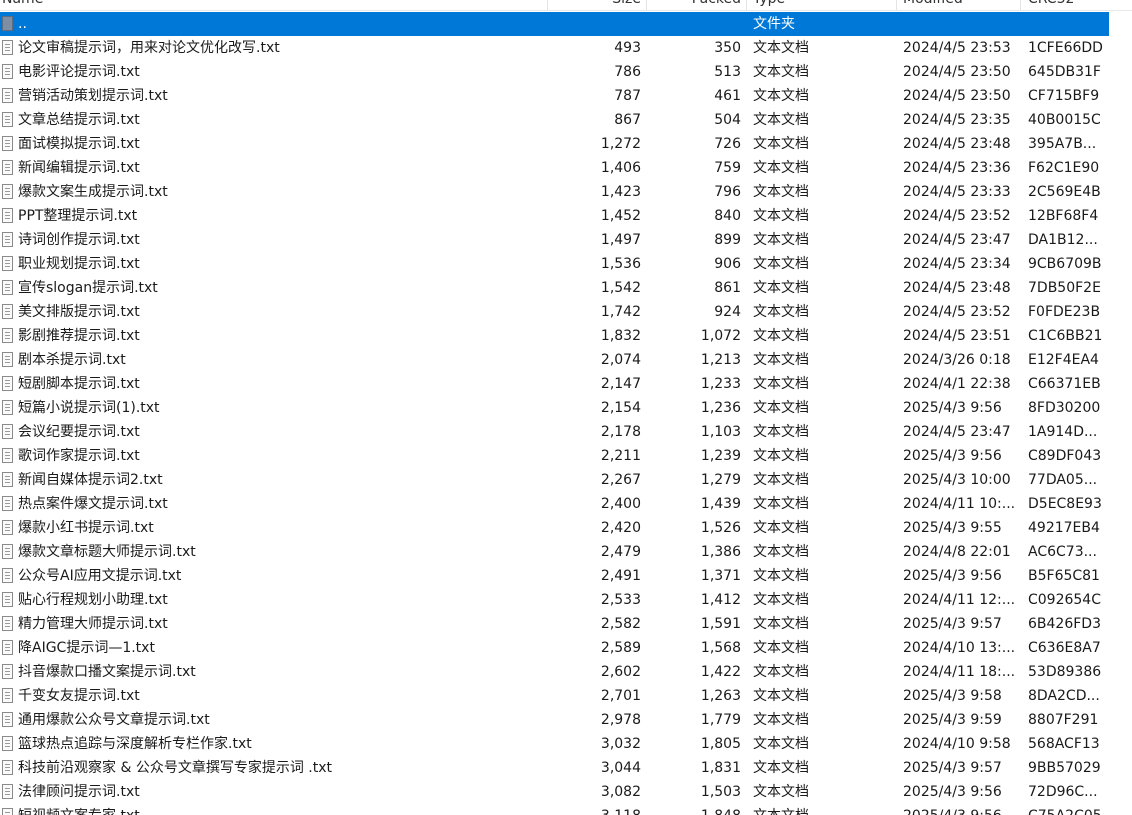  What do you see at coordinates (620, 552) in the screenshot?
I see `row-size: 2,479` at bounding box center [620, 552].